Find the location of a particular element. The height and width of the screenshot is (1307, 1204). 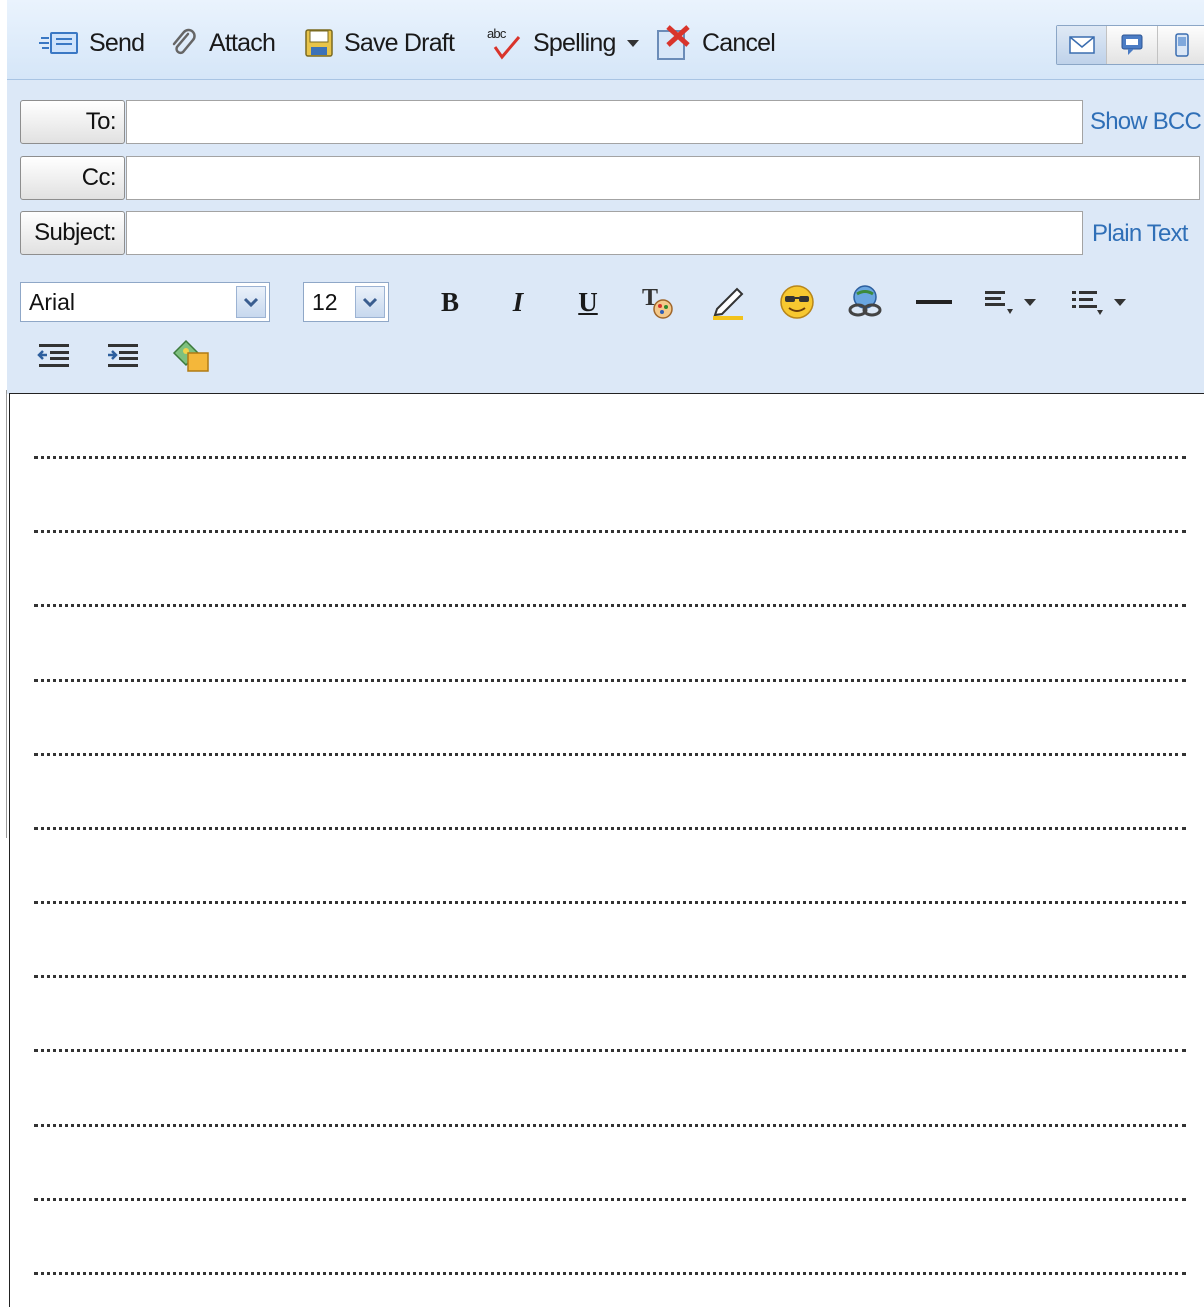

indent-button is located at coordinates (123, 356).